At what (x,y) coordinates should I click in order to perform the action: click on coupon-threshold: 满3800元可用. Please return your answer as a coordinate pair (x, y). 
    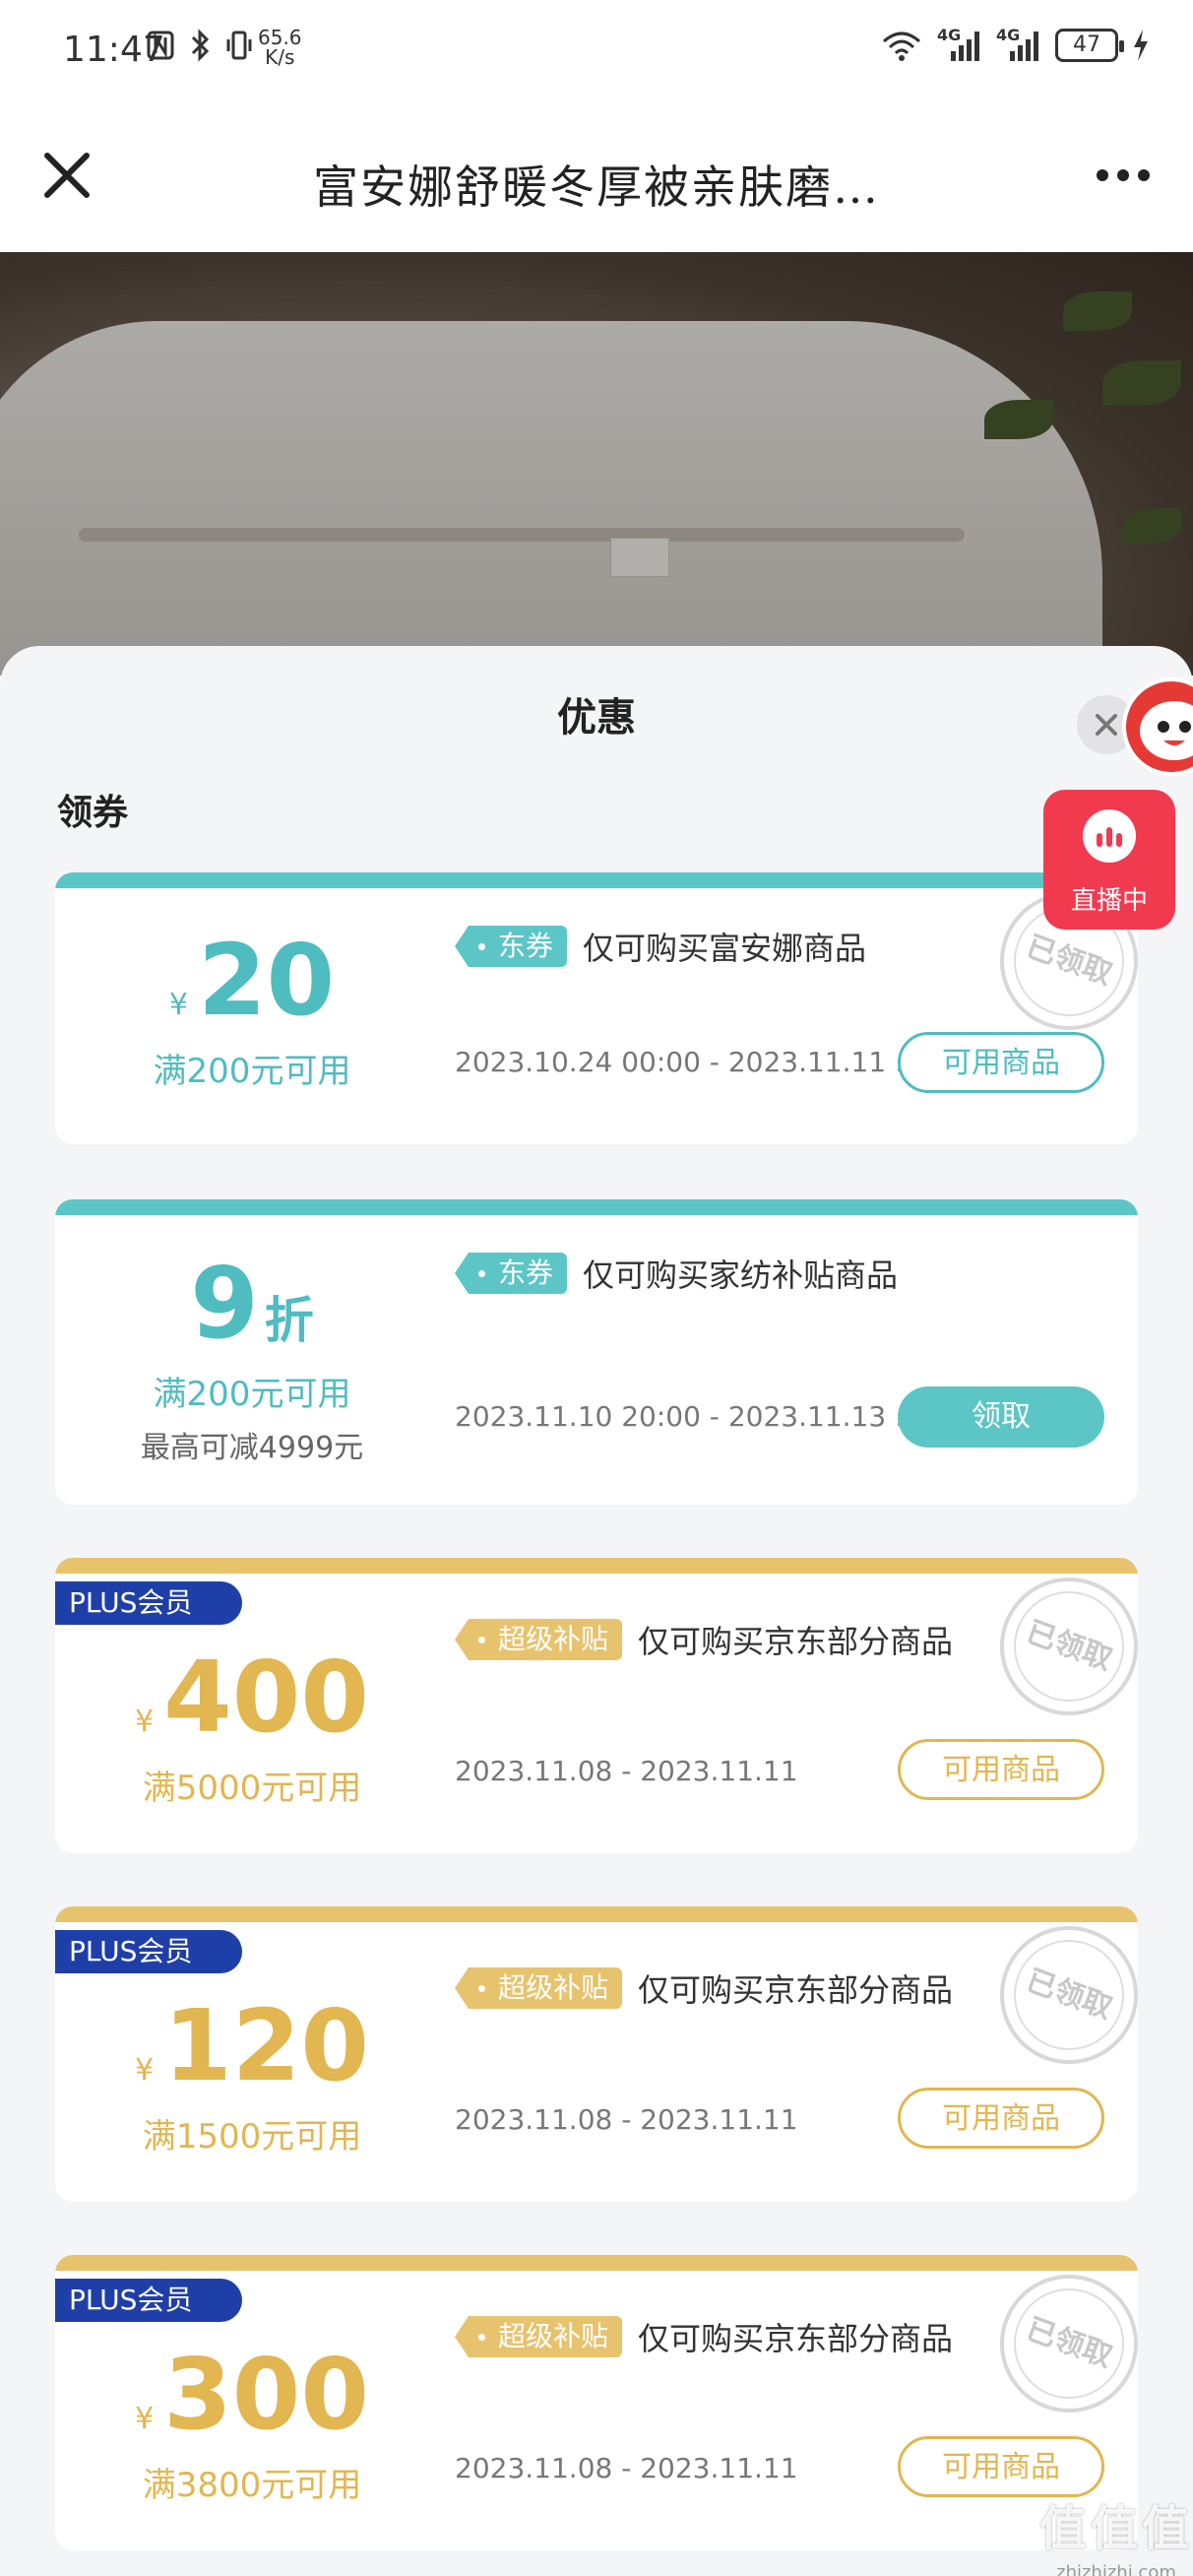
    Looking at the image, I should click on (252, 2485).